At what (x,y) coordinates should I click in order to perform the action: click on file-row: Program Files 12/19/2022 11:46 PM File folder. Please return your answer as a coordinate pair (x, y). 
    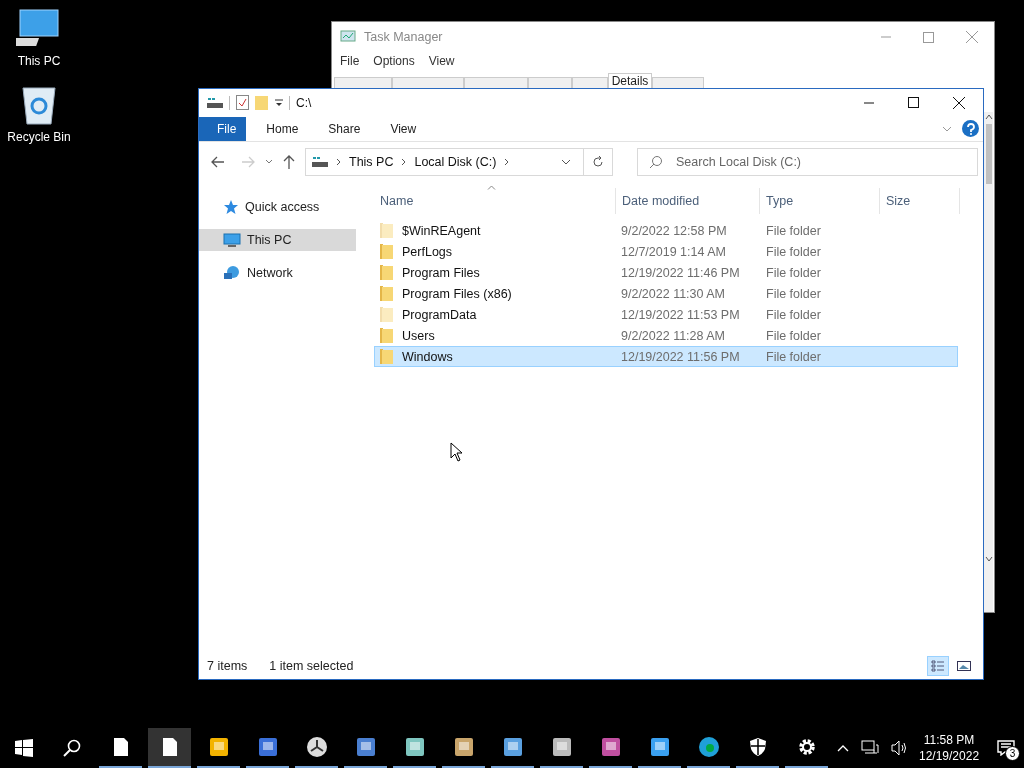
    Looking at the image, I should click on (666, 272).